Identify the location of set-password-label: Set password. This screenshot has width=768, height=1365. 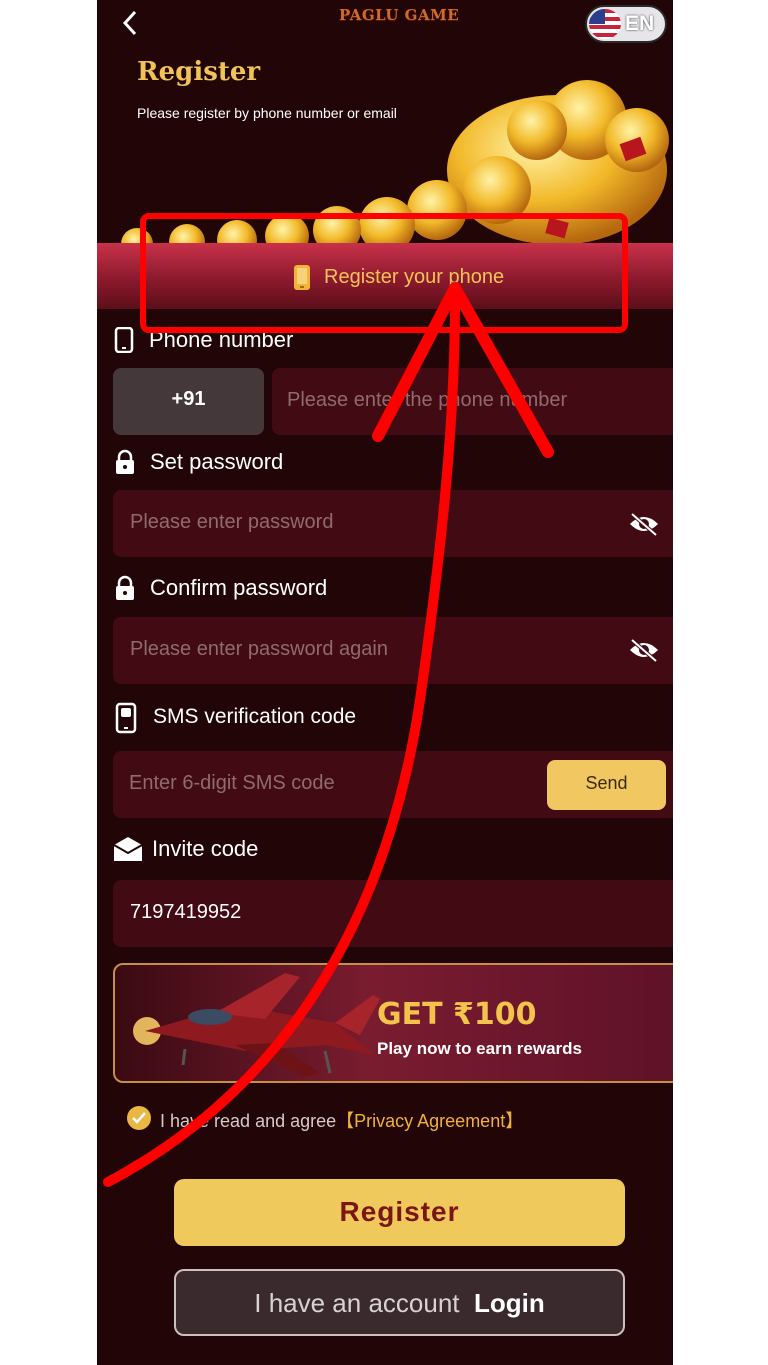
(217, 461).